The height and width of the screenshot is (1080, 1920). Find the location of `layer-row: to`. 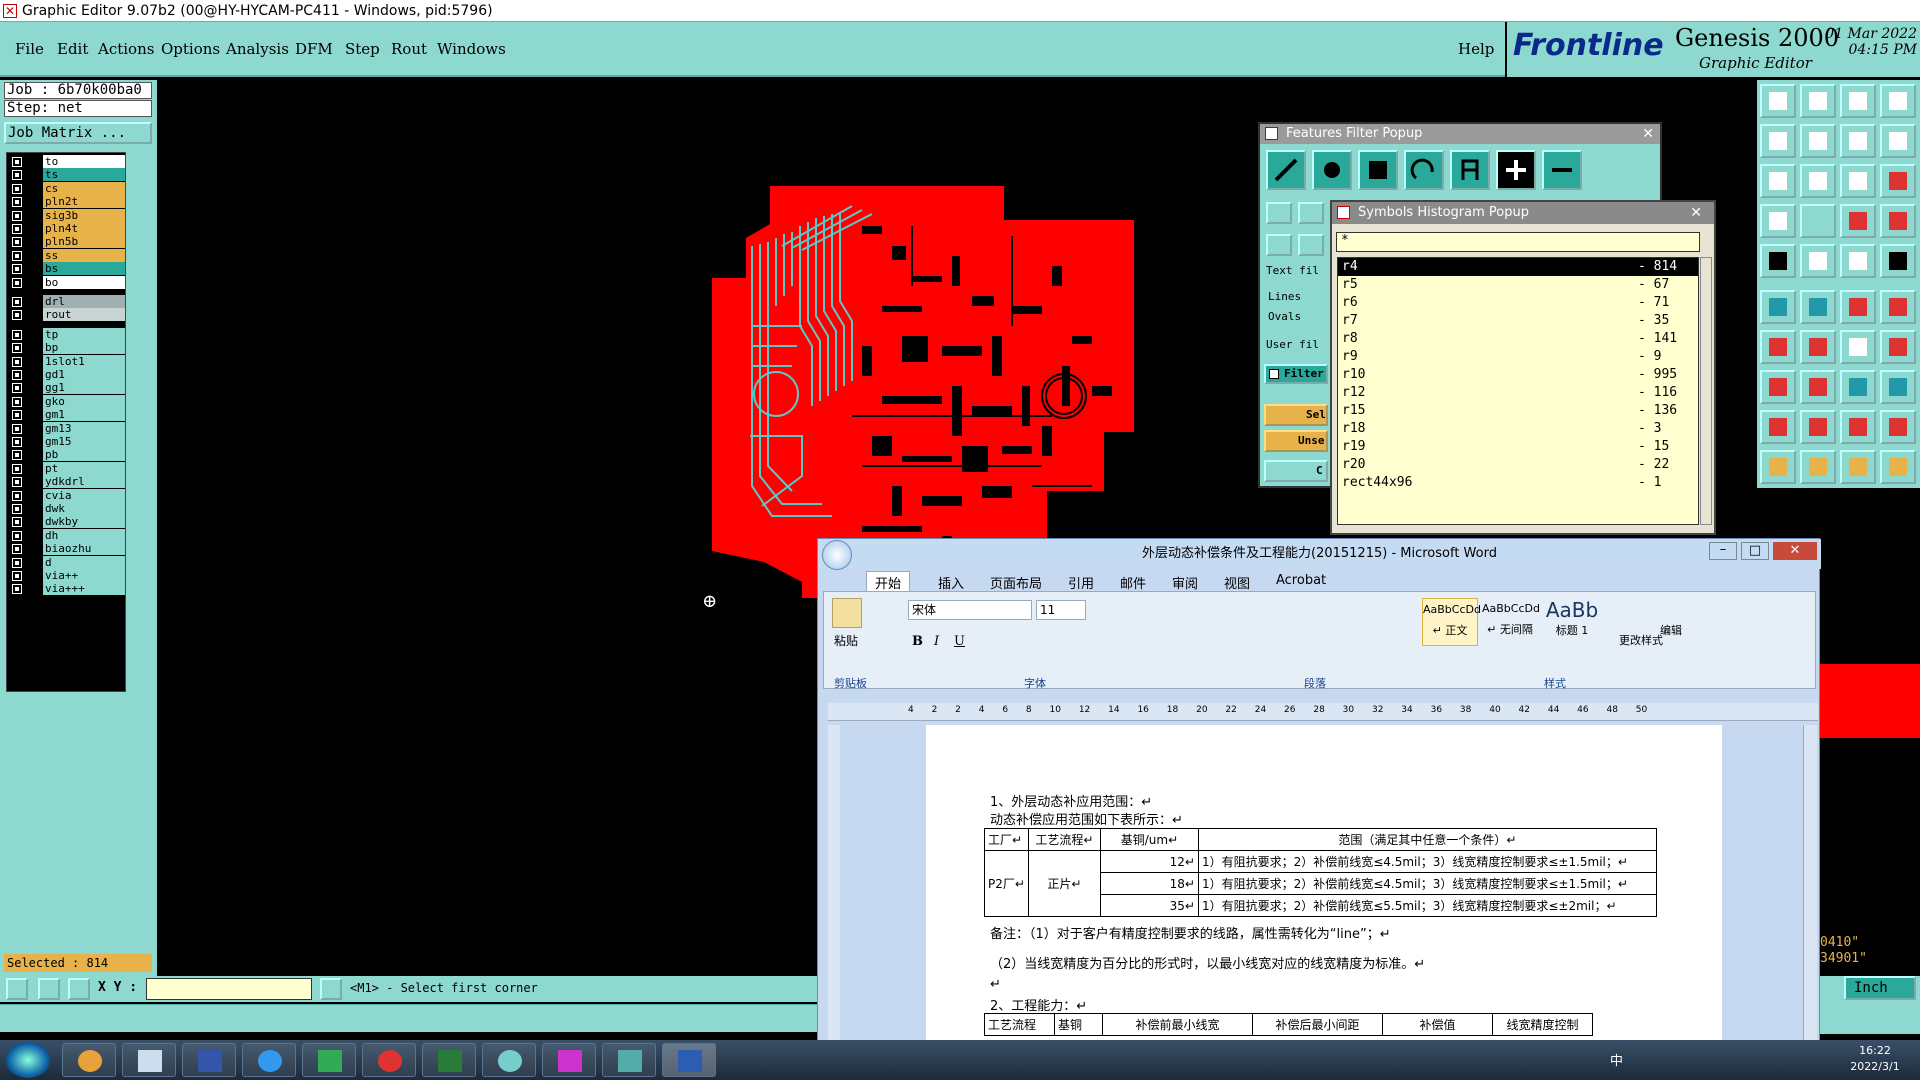

layer-row: to is located at coordinates (67, 162).